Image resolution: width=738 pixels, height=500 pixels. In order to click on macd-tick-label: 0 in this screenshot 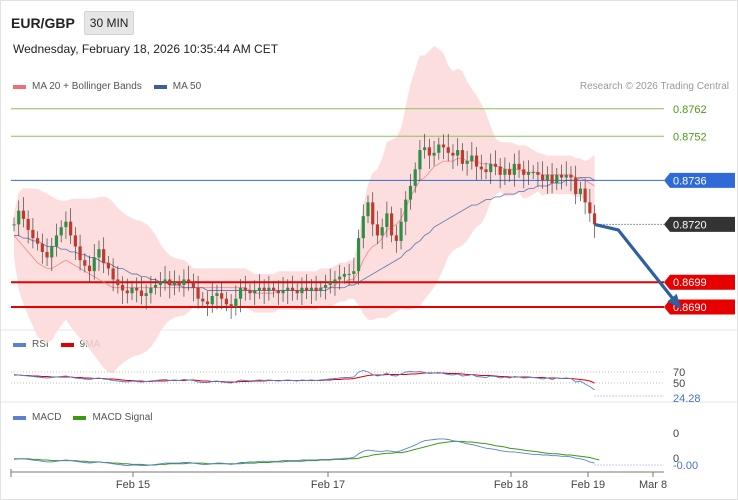, I will do `click(676, 434)`.